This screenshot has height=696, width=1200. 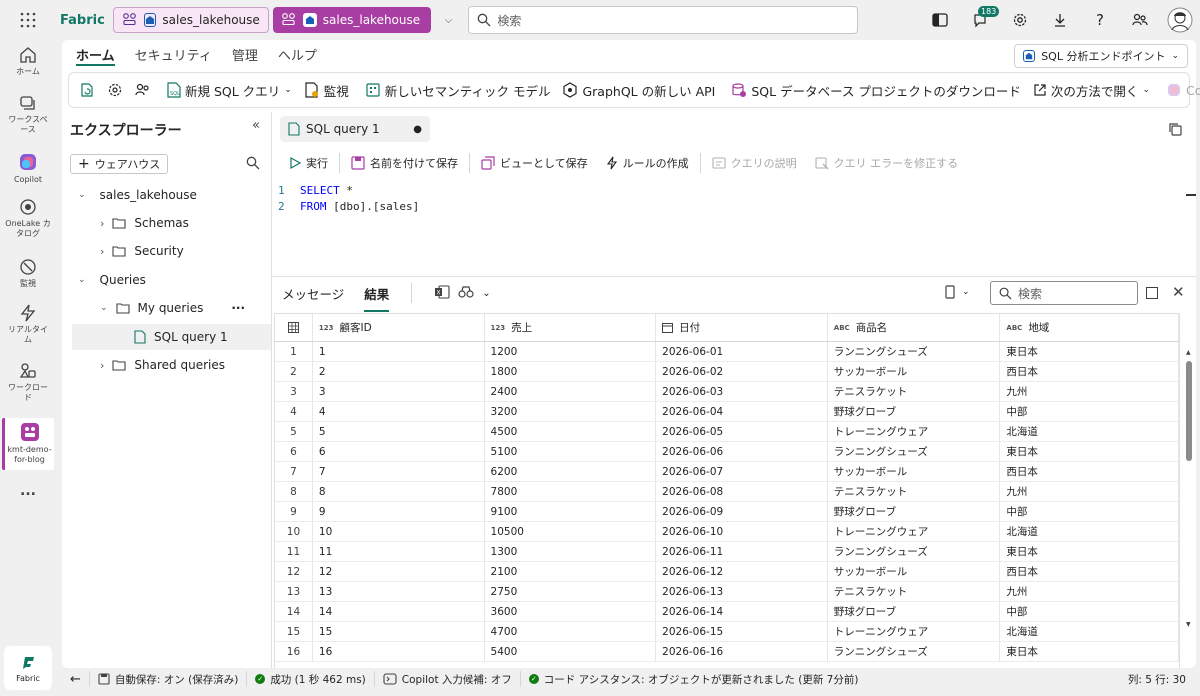 I want to click on table-cell: 2100, so click(x=571, y=571).